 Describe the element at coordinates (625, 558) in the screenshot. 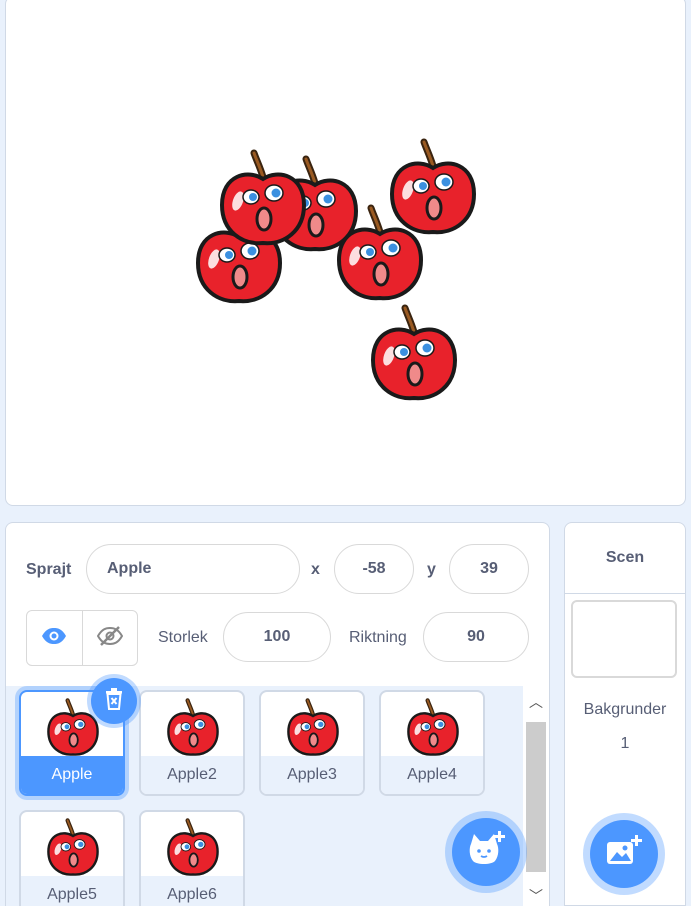

I see `scene-title: Scen` at that location.